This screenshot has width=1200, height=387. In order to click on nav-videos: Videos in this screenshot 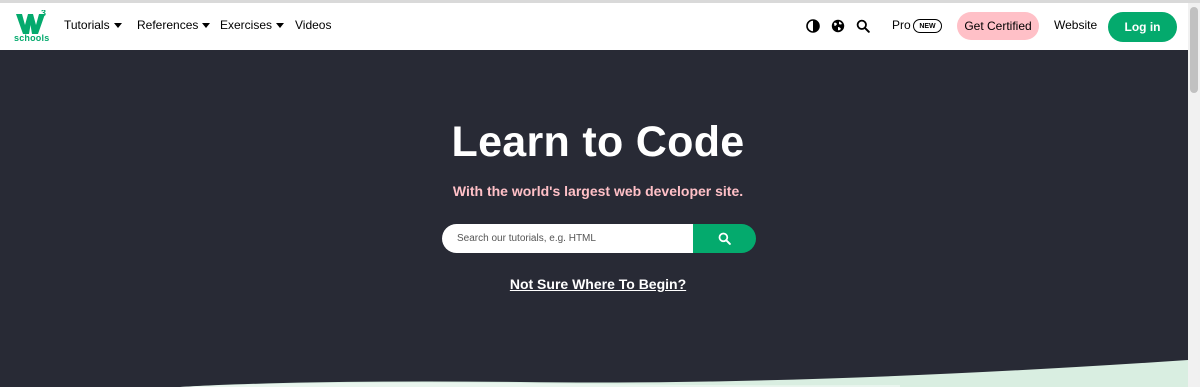, I will do `click(313, 25)`.